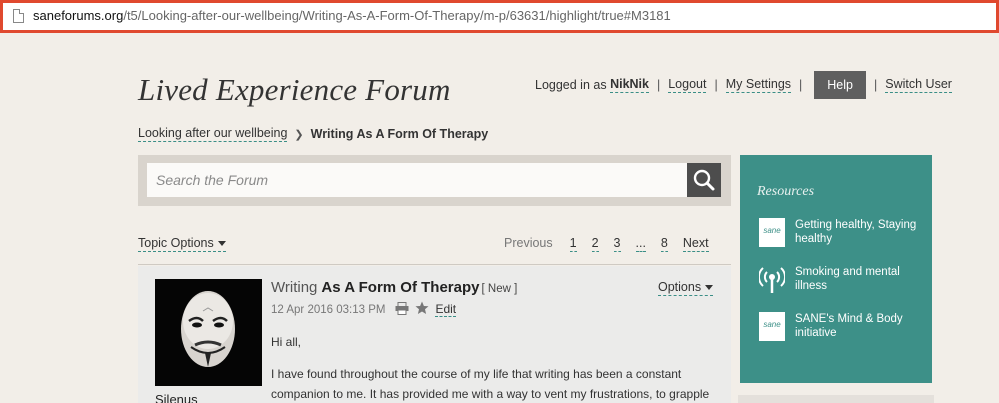 The image size is (999, 403). I want to click on panel-bottom-strip, so click(836, 399).